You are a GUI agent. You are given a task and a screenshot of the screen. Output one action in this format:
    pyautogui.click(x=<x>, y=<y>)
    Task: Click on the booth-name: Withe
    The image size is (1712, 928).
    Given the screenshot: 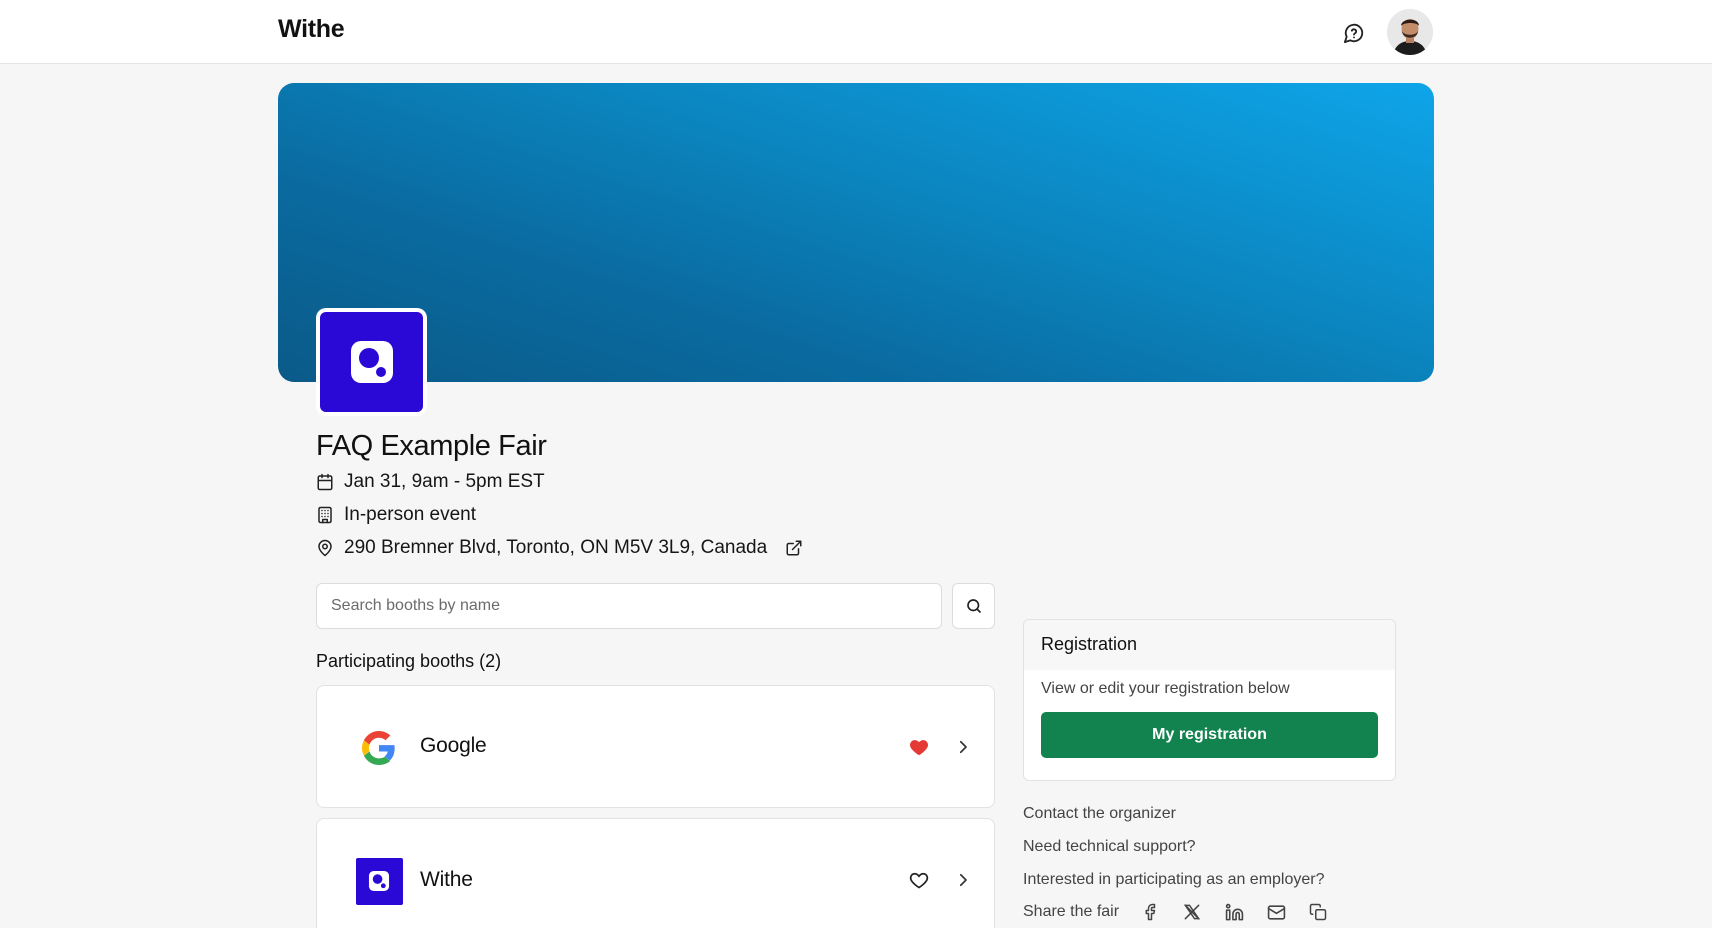 What is the action you would take?
    pyautogui.click(x=446, y=879)
    